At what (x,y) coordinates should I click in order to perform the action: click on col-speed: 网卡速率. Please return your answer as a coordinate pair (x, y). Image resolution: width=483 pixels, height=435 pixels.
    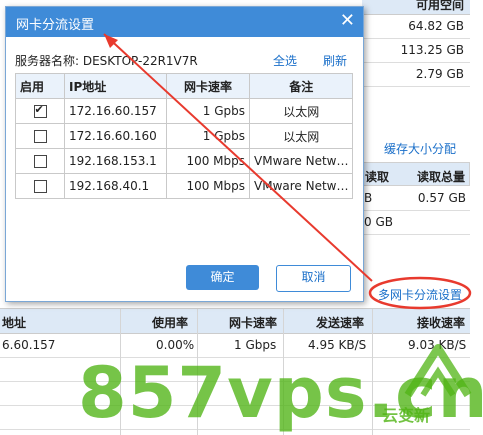
    Looking at the image, I should click on (208, 86).